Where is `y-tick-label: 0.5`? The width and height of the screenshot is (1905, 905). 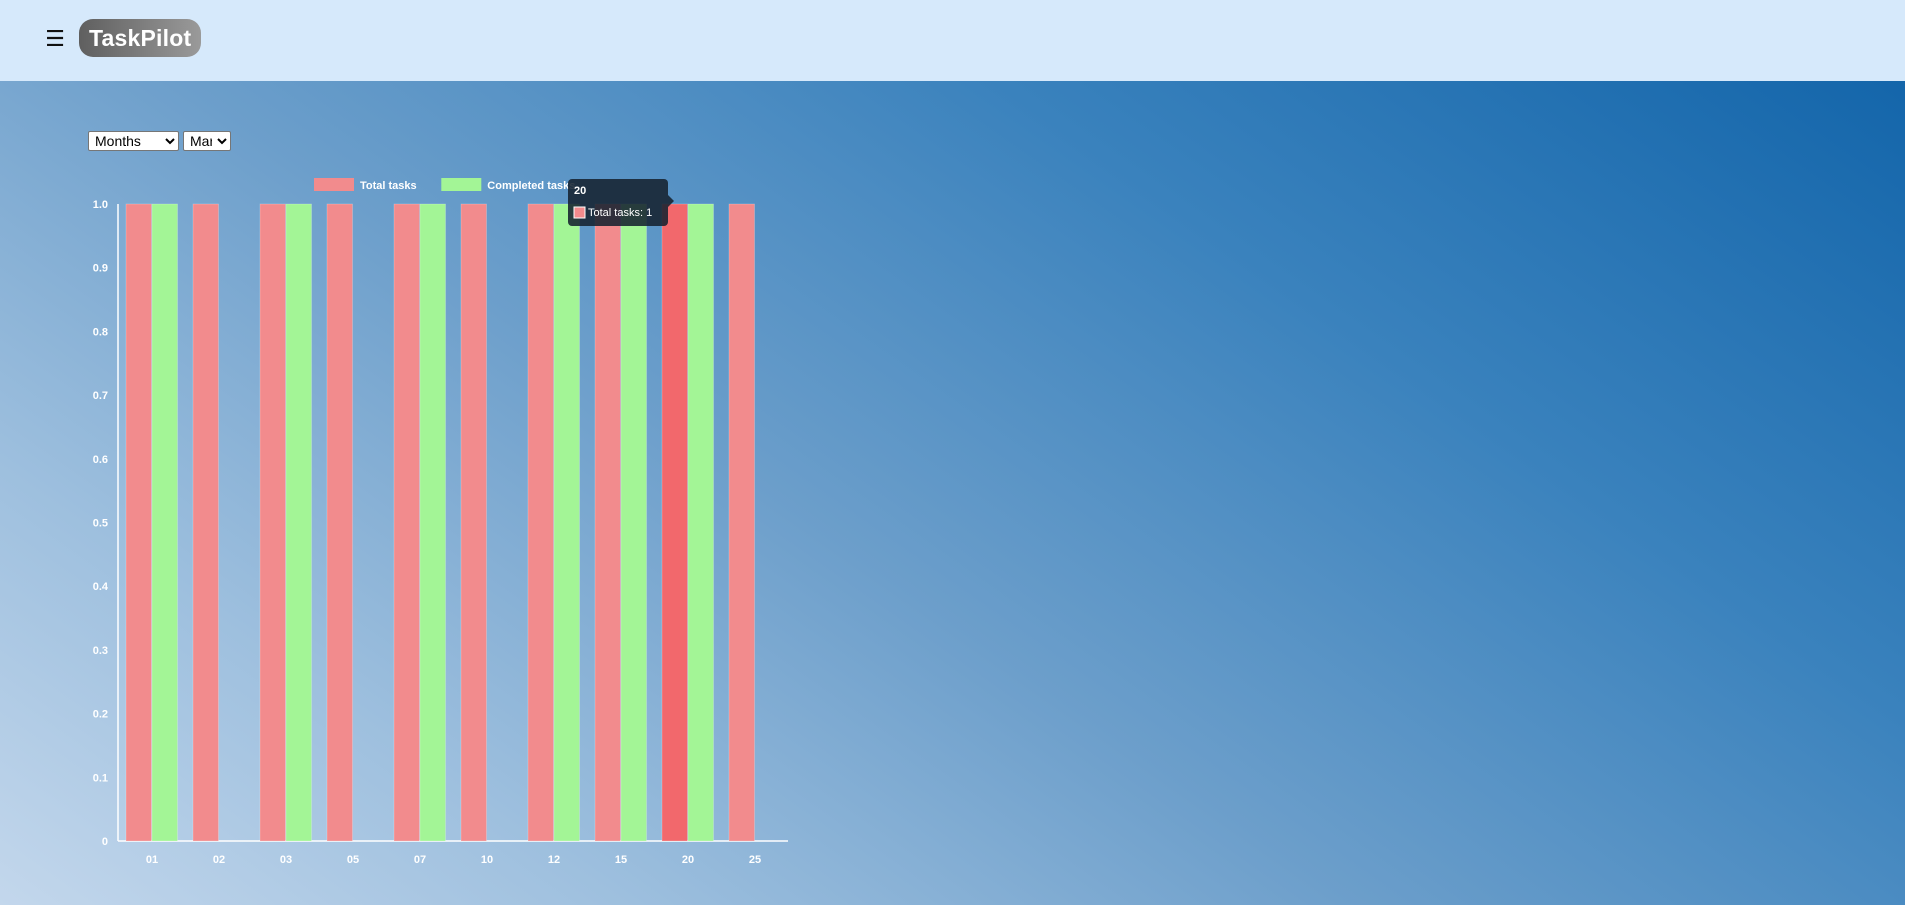 y-tick-label: 0.5 is located at coordinates (100, 524).